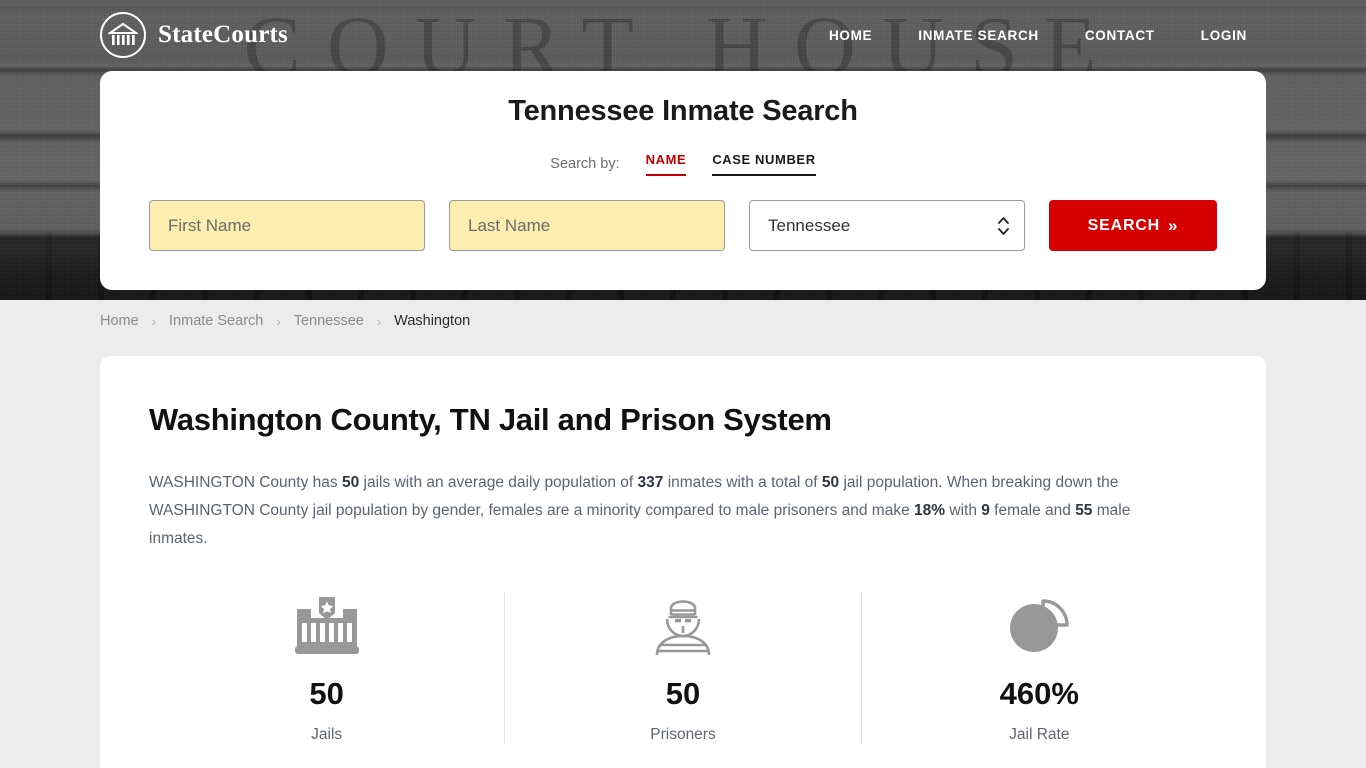  I want to click on jail-building-icon, so click(326, 626).